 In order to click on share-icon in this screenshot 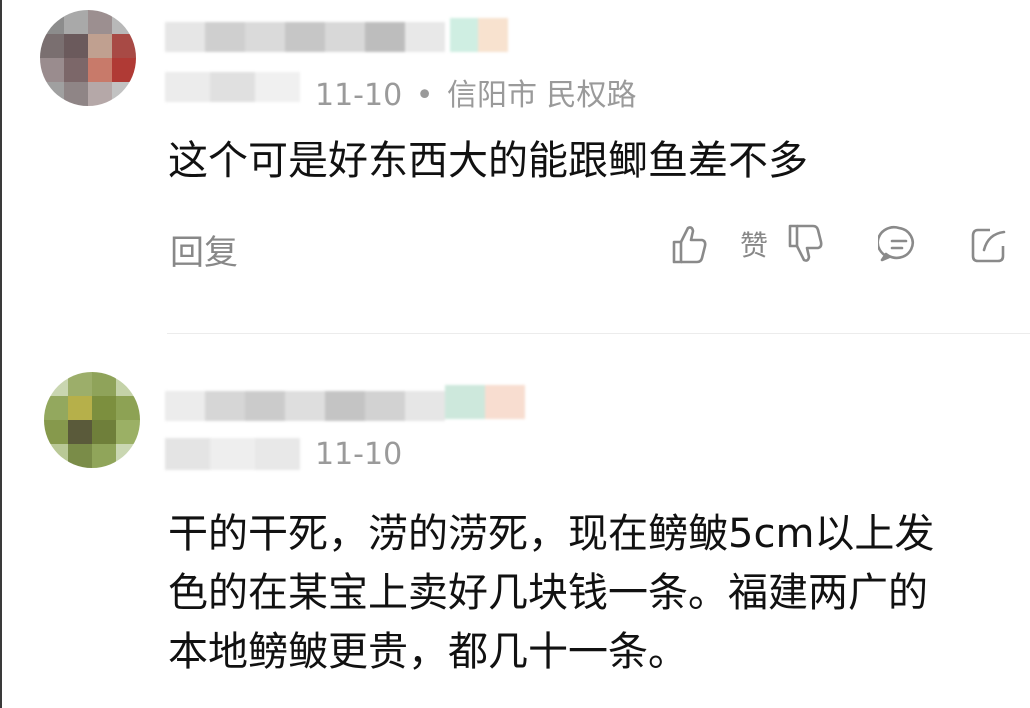, I will do `click(988, 244)`.